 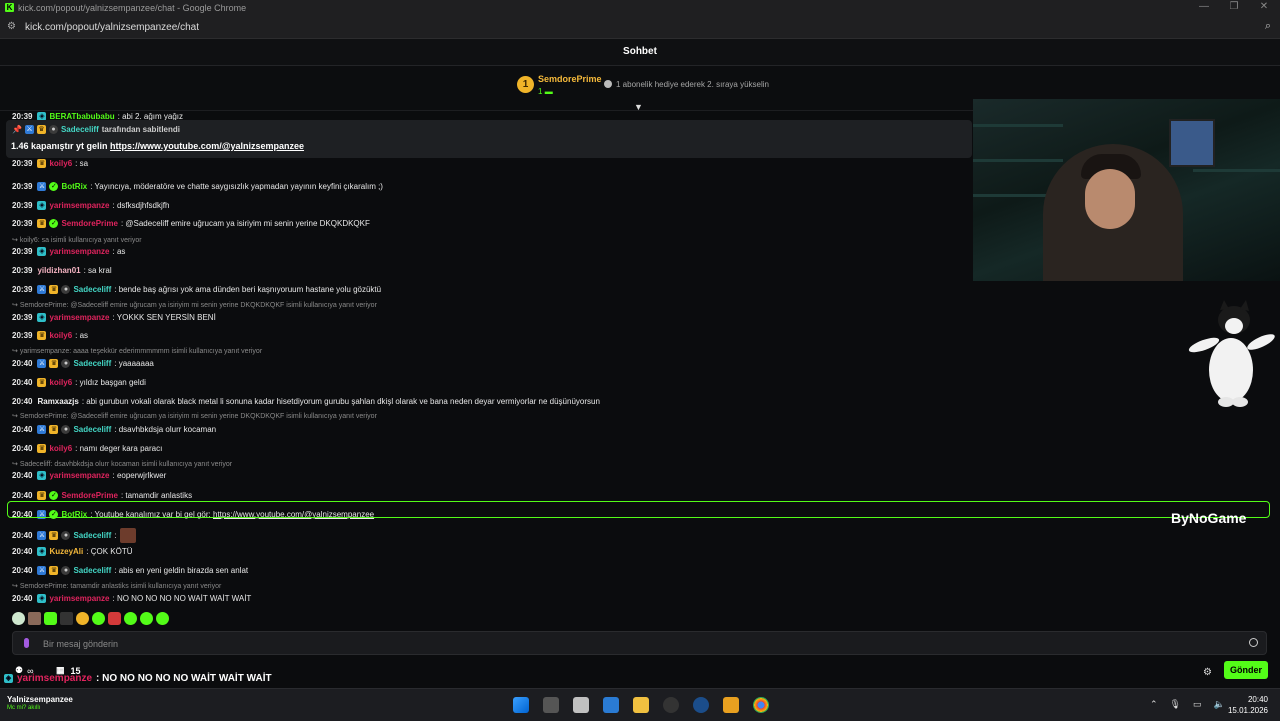 What do you see at coordinates (112, 27) in the screenshot?
I see `url-text: kick.com/popout/yalnizsempanzee/chat` at bounding box center [112, 27].